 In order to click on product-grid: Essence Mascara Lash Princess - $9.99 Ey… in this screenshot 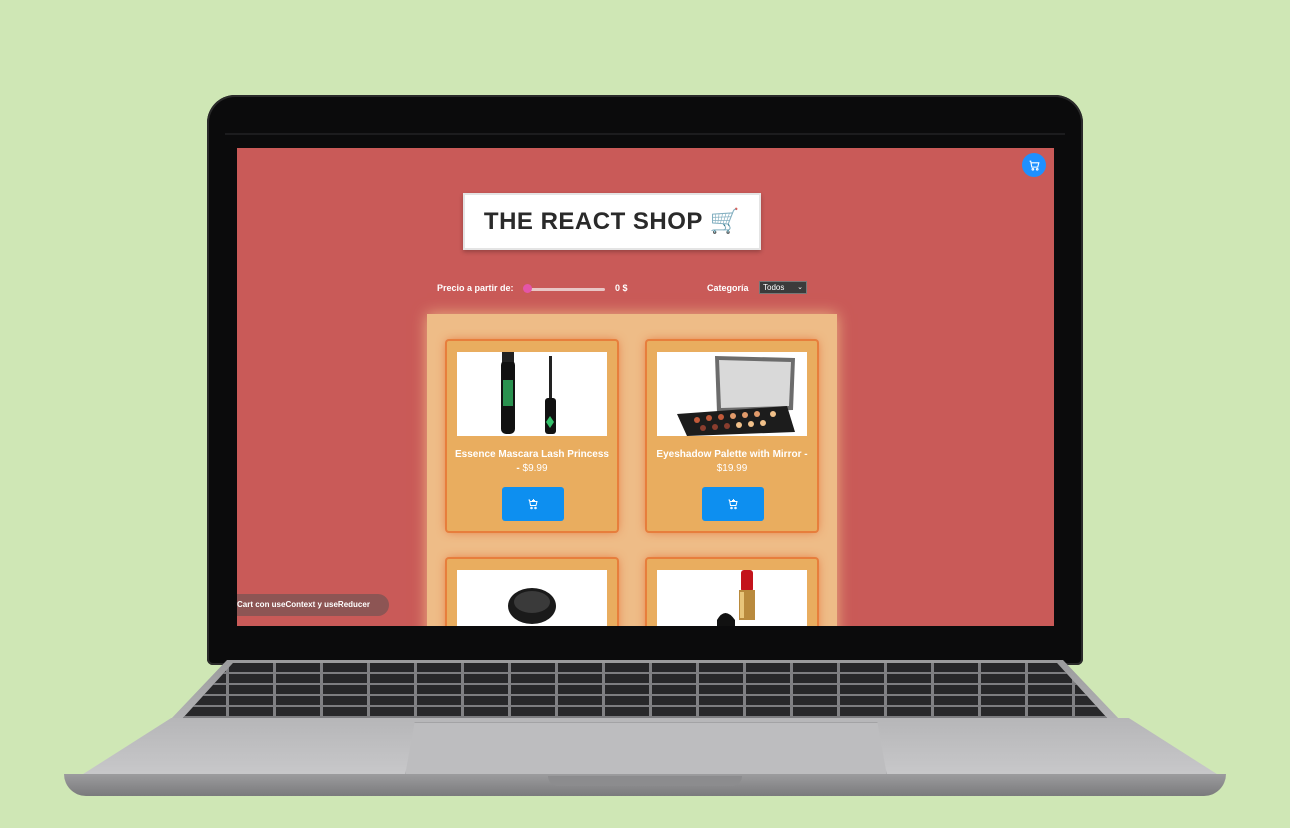, I will do `click(632, 470)`.